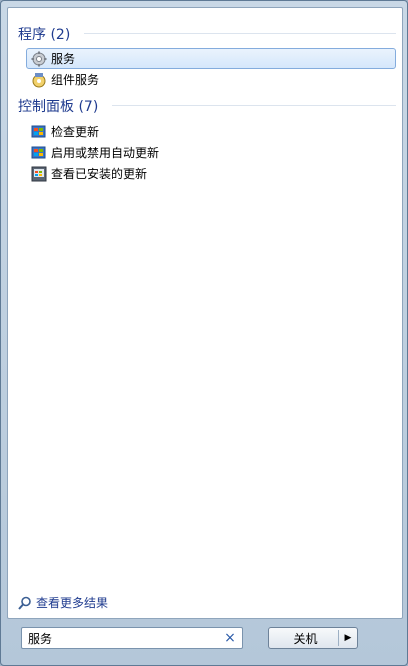 The height and width of the screenshot is (666, 408). What do you see at coordinates (75, 80) in the screenshot?
I see `result-label: 组件服务` at bounding box center [75, 80].